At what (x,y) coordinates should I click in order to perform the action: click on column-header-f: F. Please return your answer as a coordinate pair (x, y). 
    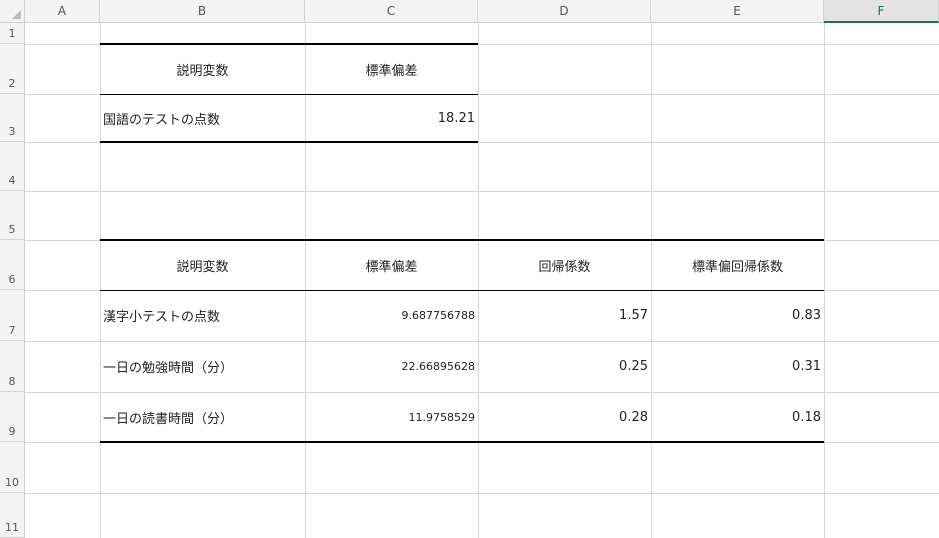
    Looking at the image, I should click on (881, 11).